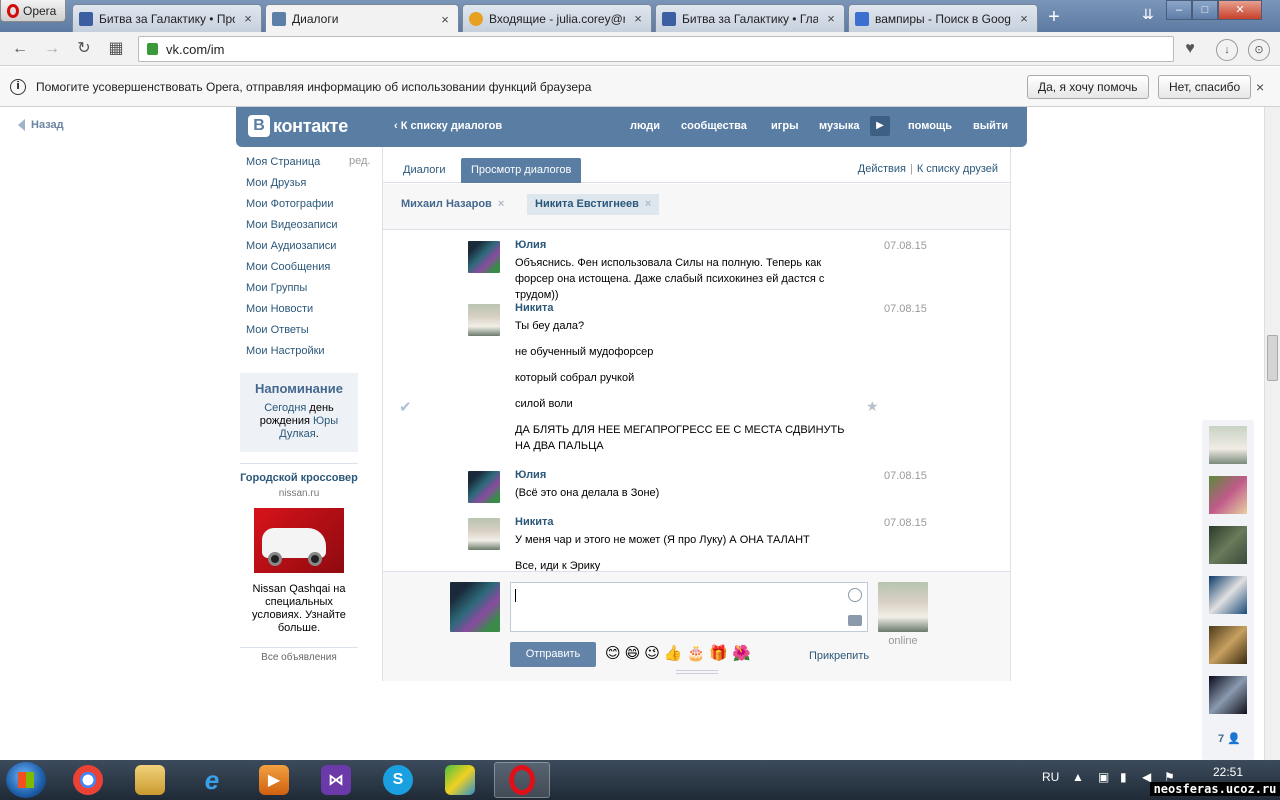  Describe the element at coordinates (553, 654) in the screenshot. I see `send-button: Отправить` at that location.